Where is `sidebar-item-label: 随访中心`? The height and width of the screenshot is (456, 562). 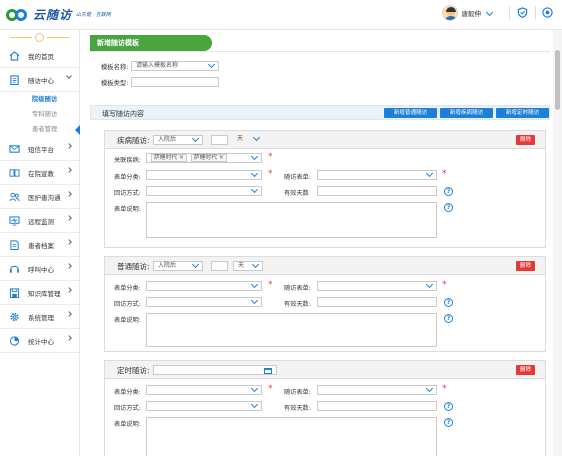
sidebar-item-label: 随访中心 is located at coordinates (41, 80).